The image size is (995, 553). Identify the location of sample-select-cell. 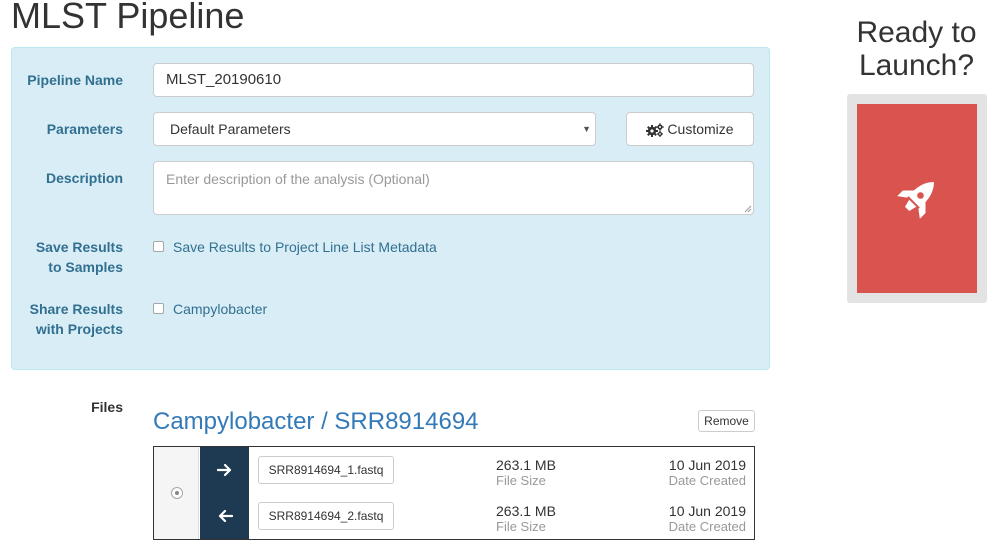
(176, 493).